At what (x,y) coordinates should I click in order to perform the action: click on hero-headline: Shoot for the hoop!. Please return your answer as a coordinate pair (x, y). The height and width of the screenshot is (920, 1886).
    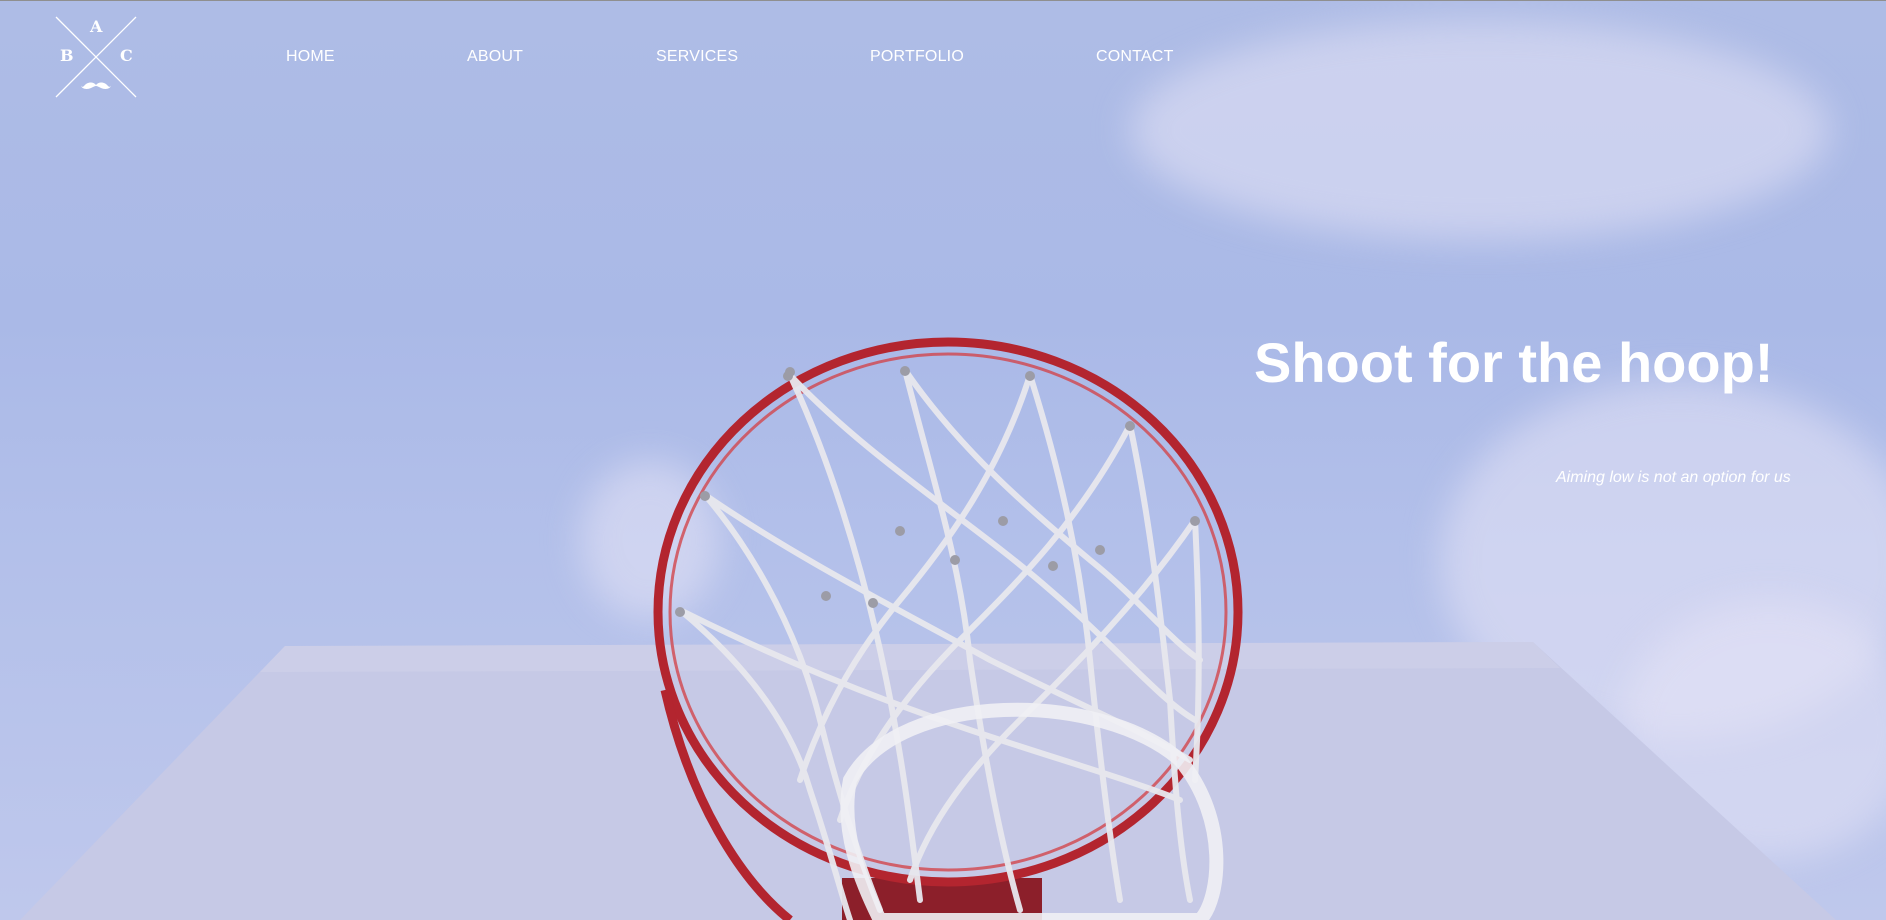
    Looking at the image, I should click on (1514, 362).